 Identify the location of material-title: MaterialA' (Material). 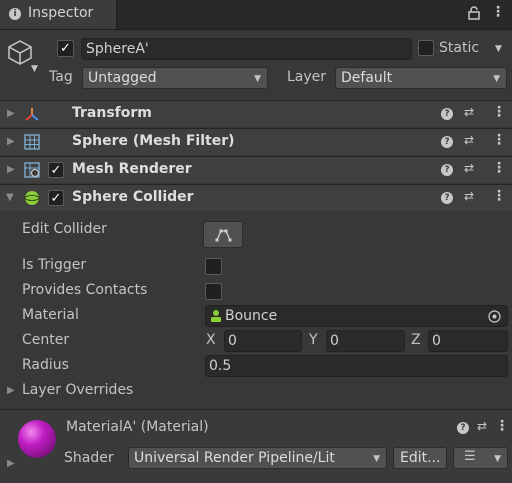
(137, 427).